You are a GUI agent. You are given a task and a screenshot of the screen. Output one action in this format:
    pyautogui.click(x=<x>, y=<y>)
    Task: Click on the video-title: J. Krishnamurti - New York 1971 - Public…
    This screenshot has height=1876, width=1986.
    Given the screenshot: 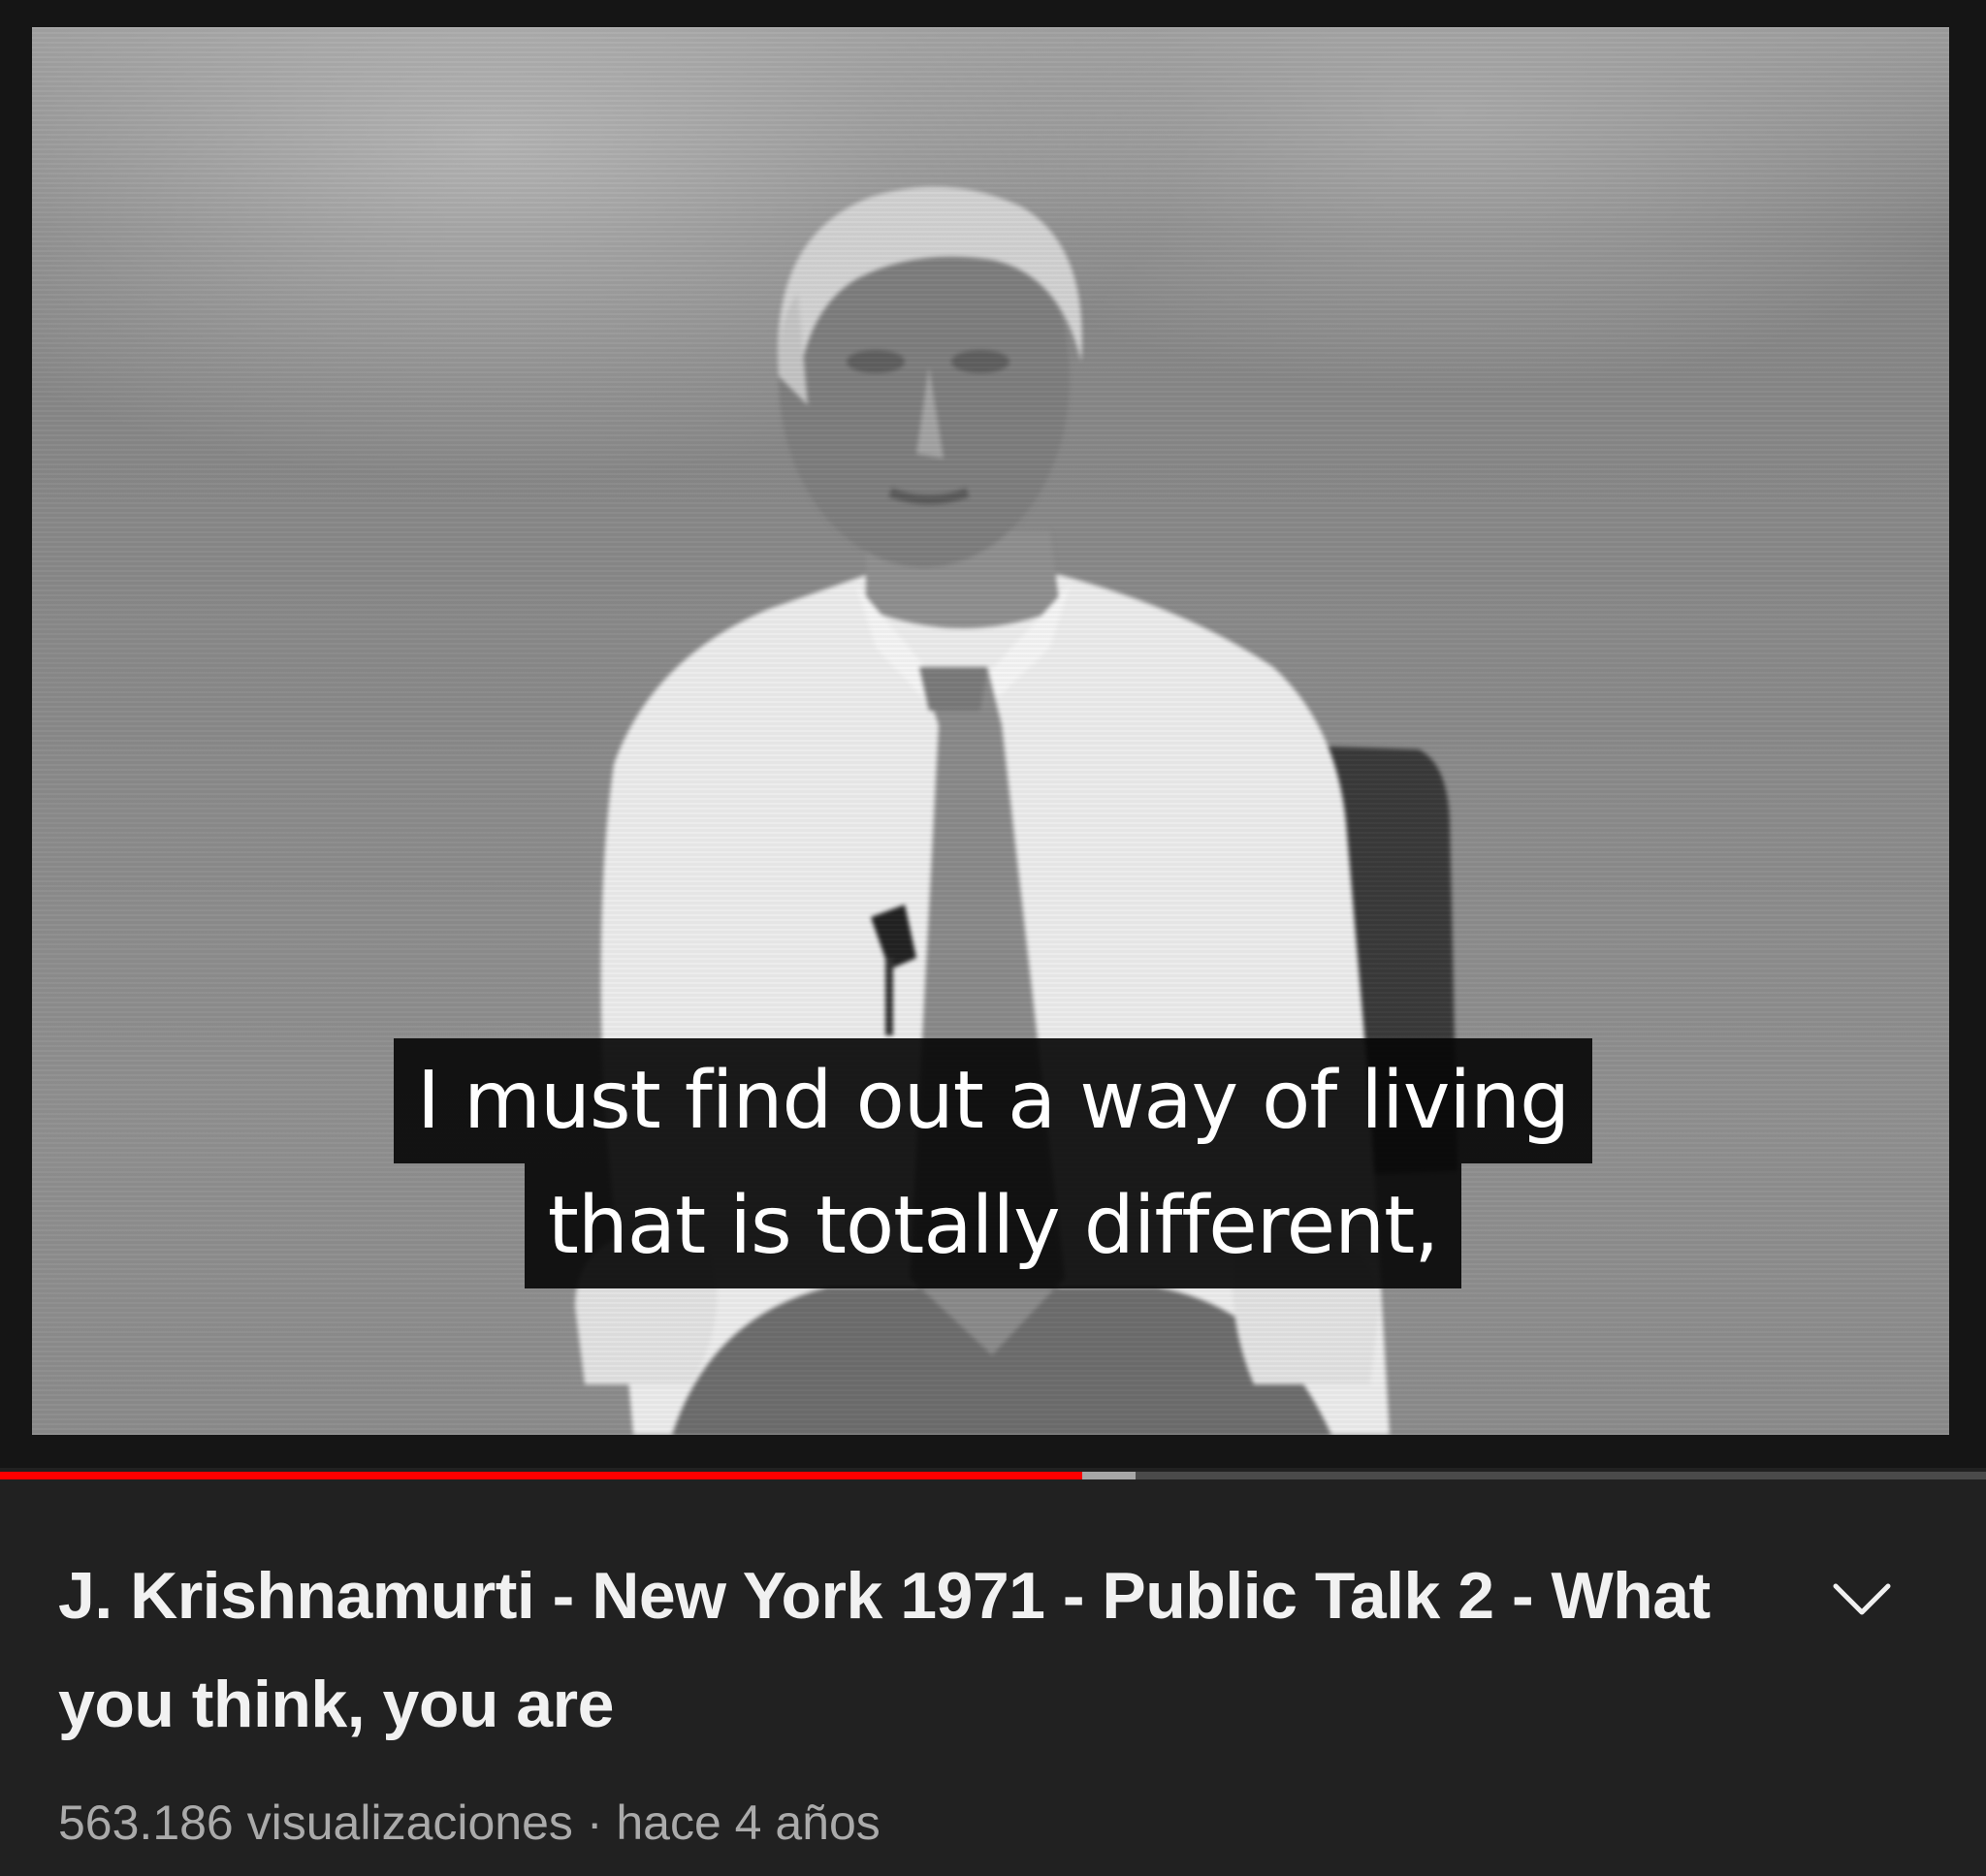 What is the action you would take?
    pyautogui.click(x=921, y=1650)
    